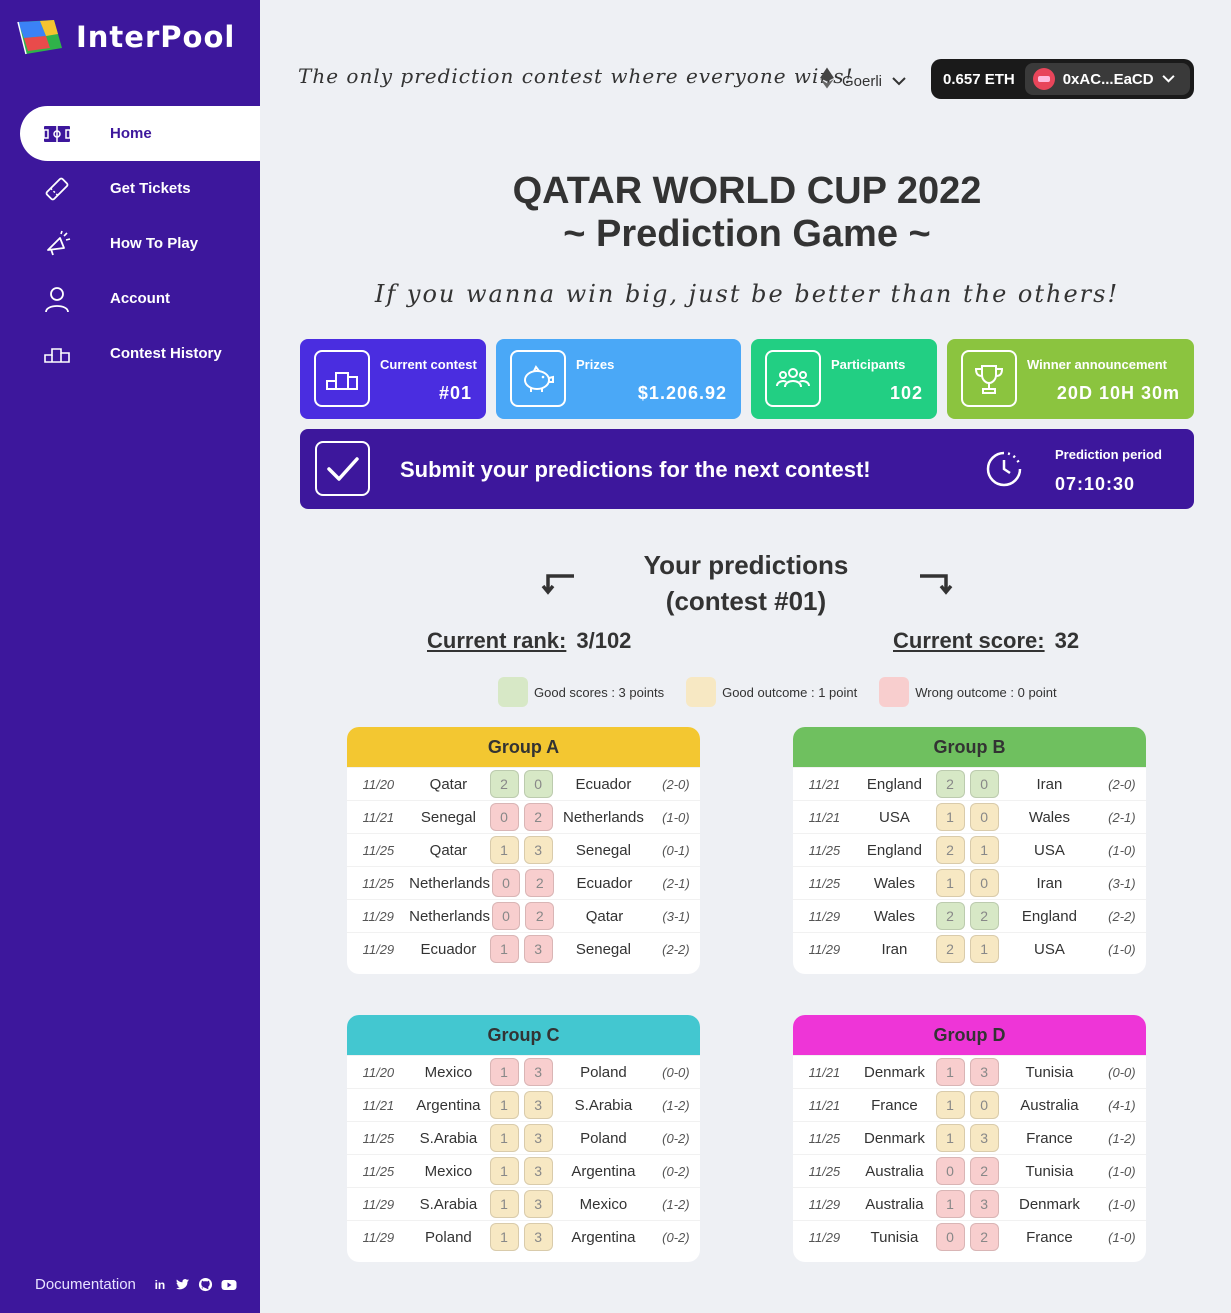 The height and width of the screenshot is (1313, 1231). What do you see at coordinates (1107, 79) in the screenshot?
I see `wallet-address-button: 0xAC...EaCD` at bounding box center [1107, 79].